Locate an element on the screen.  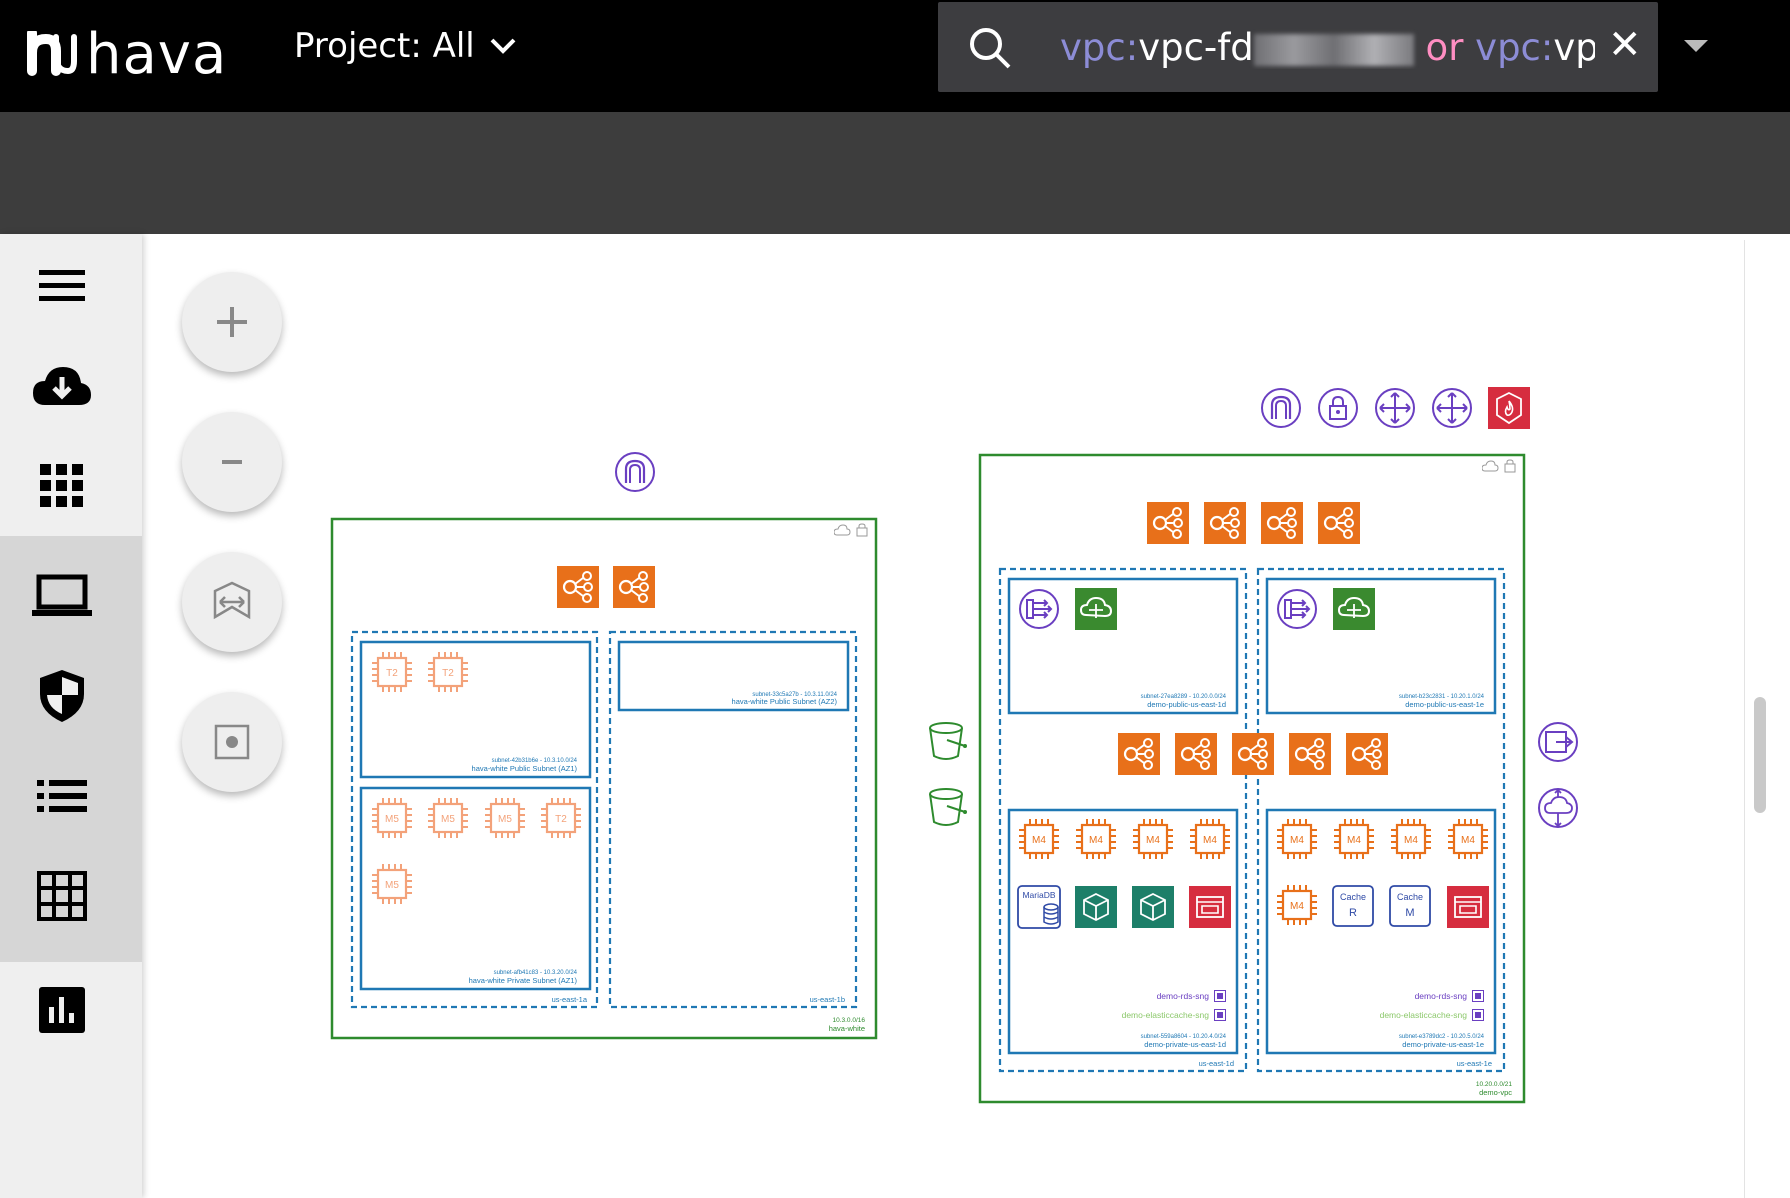
cloud-endpoint-icon is located at coordinates (1558, 808).